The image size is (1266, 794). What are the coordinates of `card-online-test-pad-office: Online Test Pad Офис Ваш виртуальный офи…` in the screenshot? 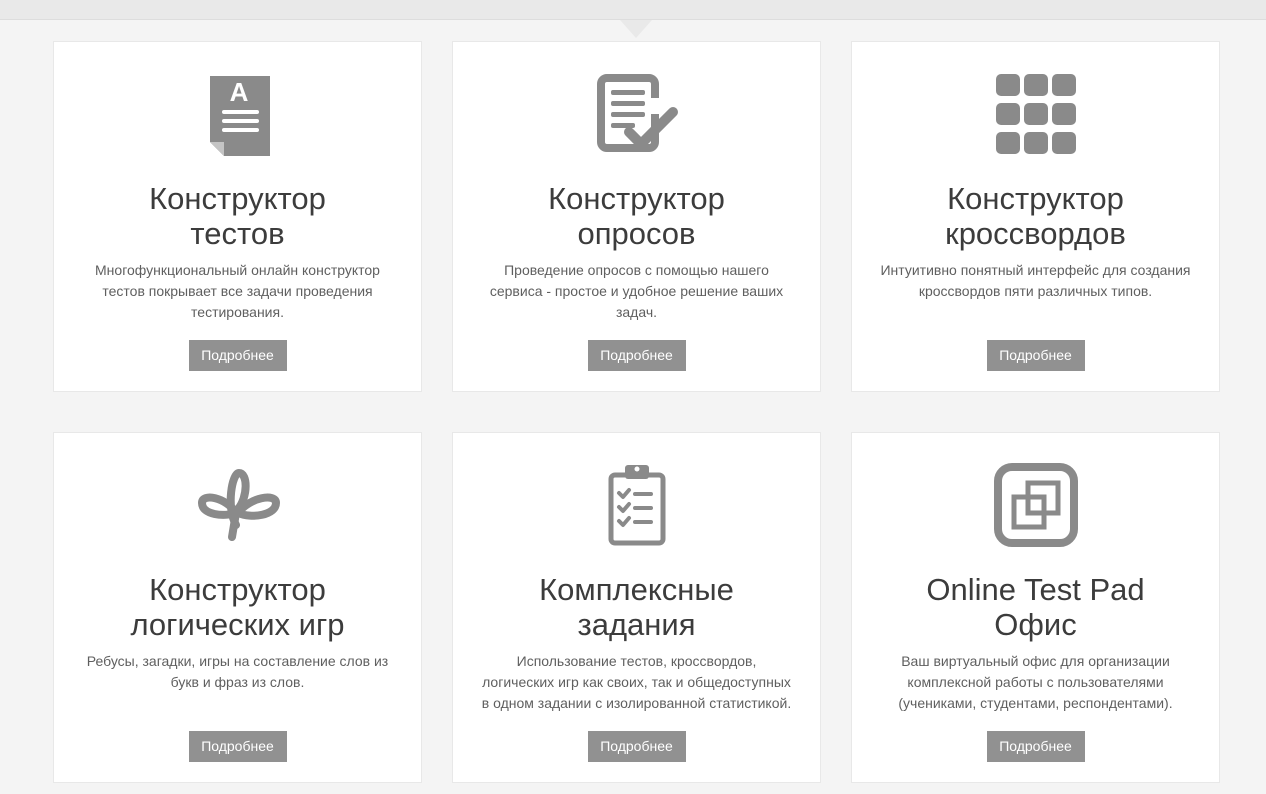 It's located at (1035, 607).